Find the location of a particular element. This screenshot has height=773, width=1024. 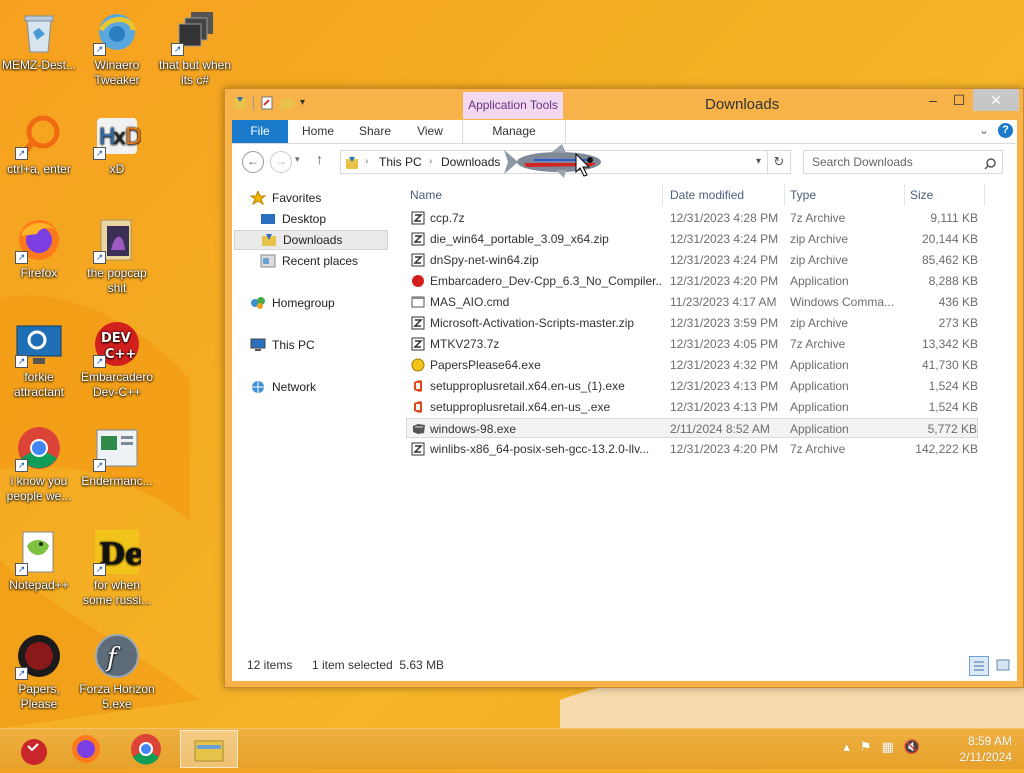

file-name: MTKV273.7z is located at coordinates (465, 344).